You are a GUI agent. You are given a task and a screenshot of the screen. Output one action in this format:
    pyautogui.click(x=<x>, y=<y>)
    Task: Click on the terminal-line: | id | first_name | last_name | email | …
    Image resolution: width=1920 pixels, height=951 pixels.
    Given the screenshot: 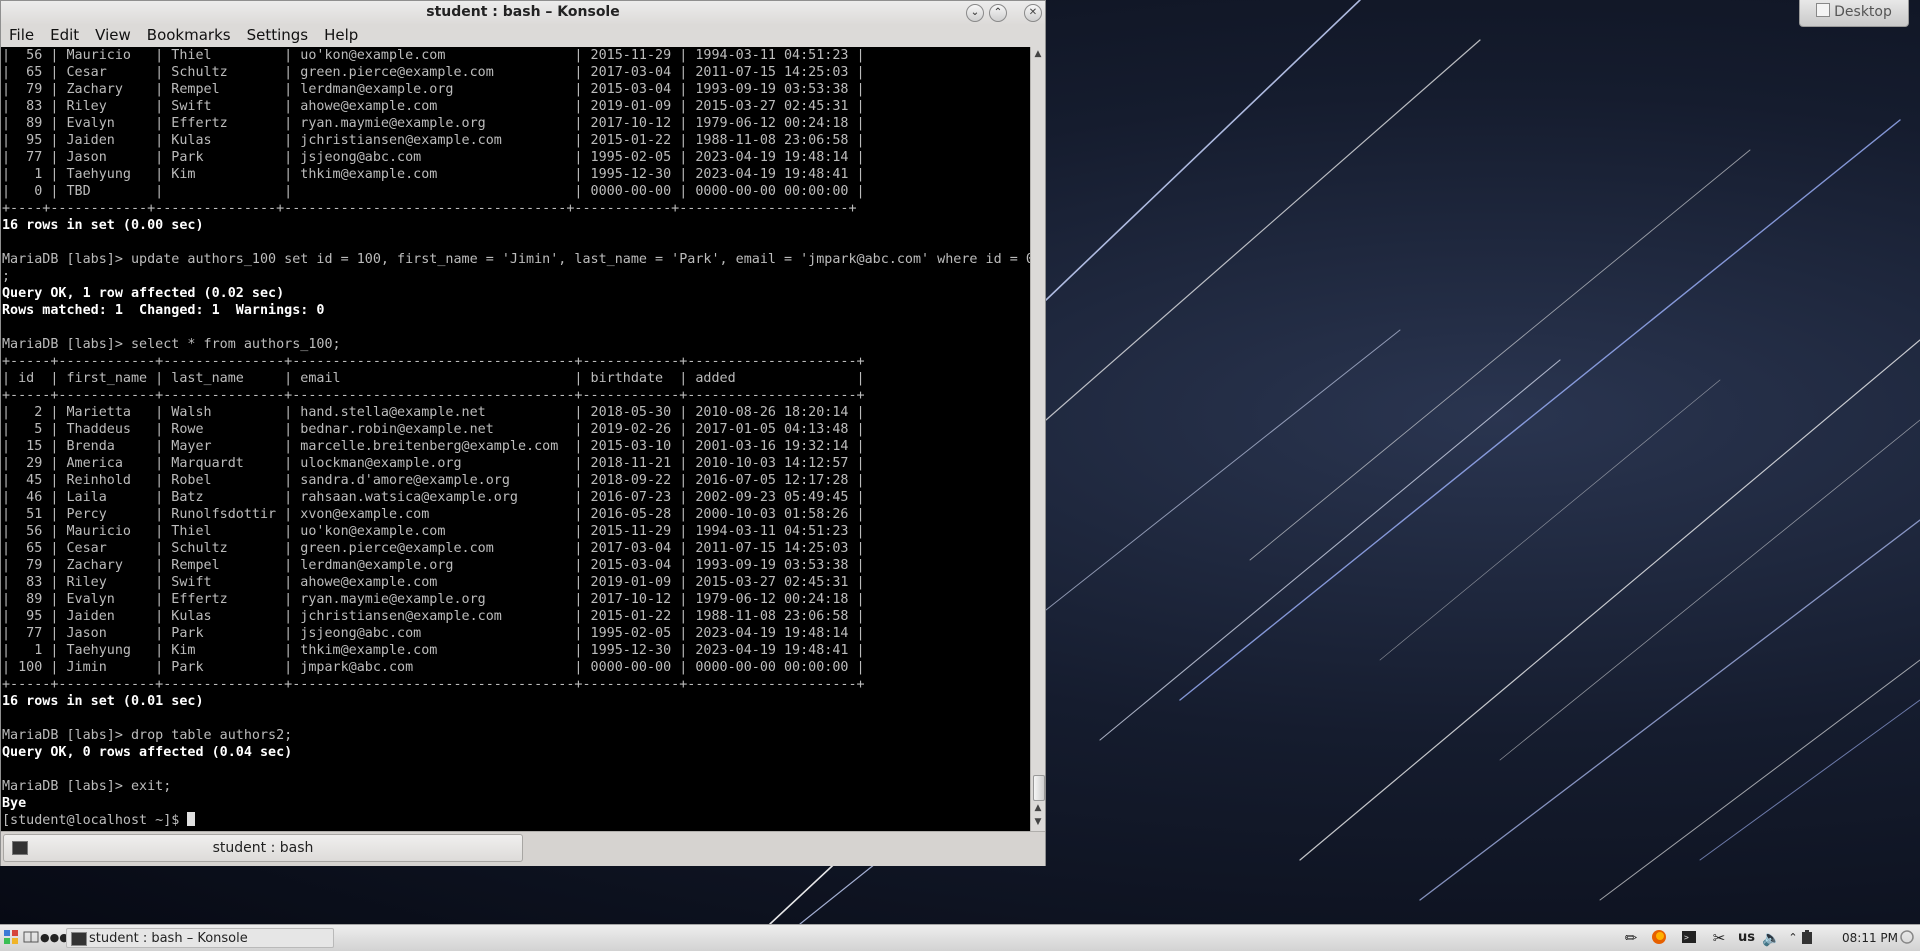 What is the action you would take?
    pyautogui.click(x=433, y=378)
    